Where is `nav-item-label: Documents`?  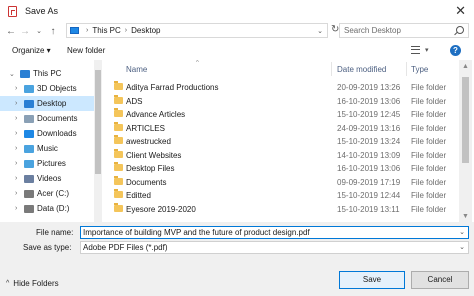
nav-item-label: Documents is located at coordinates (57, 118).